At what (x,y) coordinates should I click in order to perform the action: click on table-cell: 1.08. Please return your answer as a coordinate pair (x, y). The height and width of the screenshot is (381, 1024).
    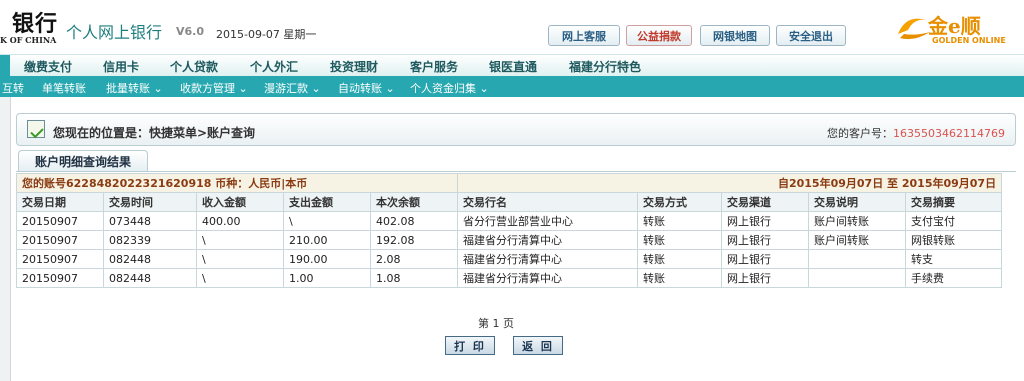
    Looking at the image, I should click on (414, 278).